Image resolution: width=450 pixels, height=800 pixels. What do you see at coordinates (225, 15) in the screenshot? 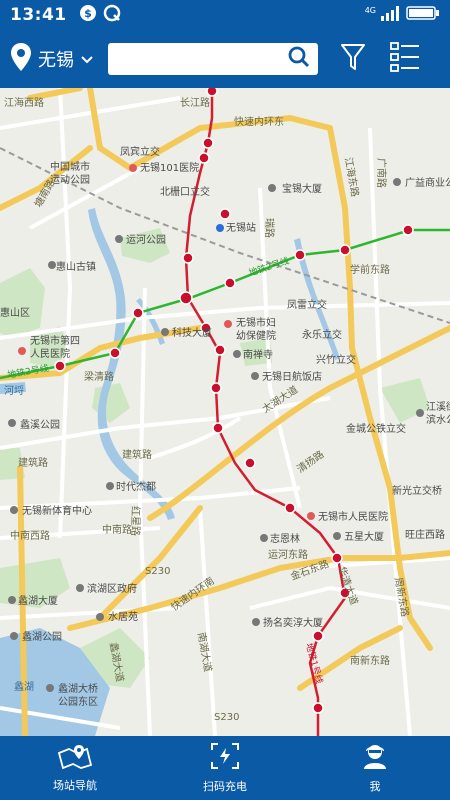
I see `status-bar: 13:41 $ 4G` at bounding box center [225, 15].